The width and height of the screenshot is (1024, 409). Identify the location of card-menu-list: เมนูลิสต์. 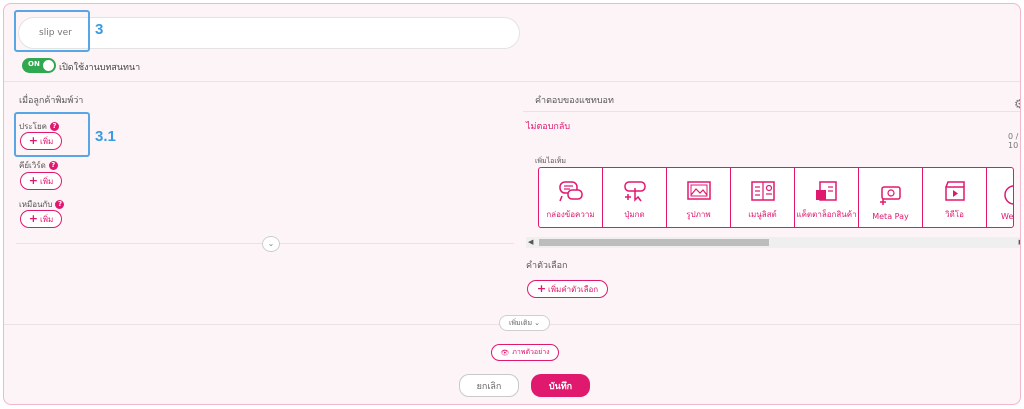
(763, 197).